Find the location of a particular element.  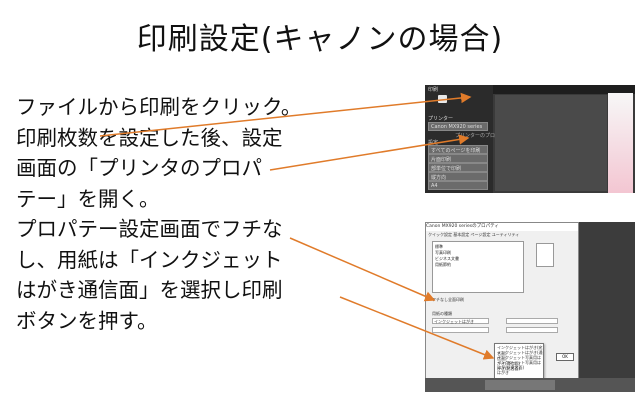

arrow-to-borderless is located at coordinates (362, 269).